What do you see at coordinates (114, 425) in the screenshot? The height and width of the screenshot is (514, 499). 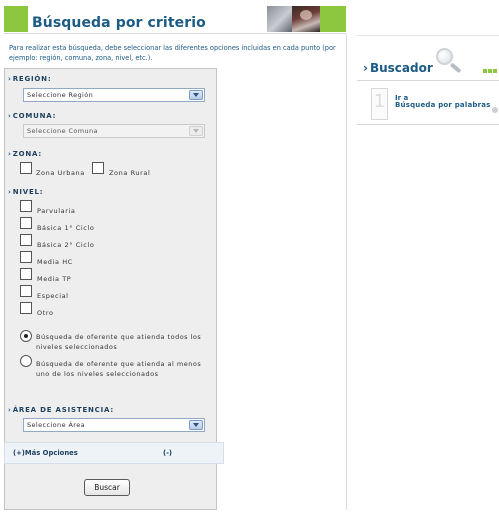 I see `area-select: Seleccione Área` at bounding box center [114, 425].